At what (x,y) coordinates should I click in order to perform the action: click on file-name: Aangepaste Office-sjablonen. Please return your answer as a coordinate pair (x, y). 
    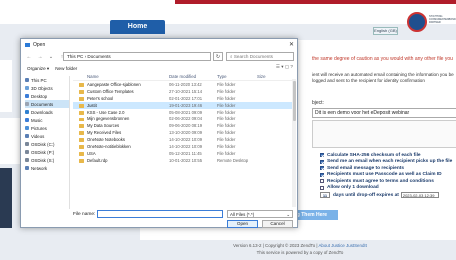
    Looking at the image, I should click on (121, 84).